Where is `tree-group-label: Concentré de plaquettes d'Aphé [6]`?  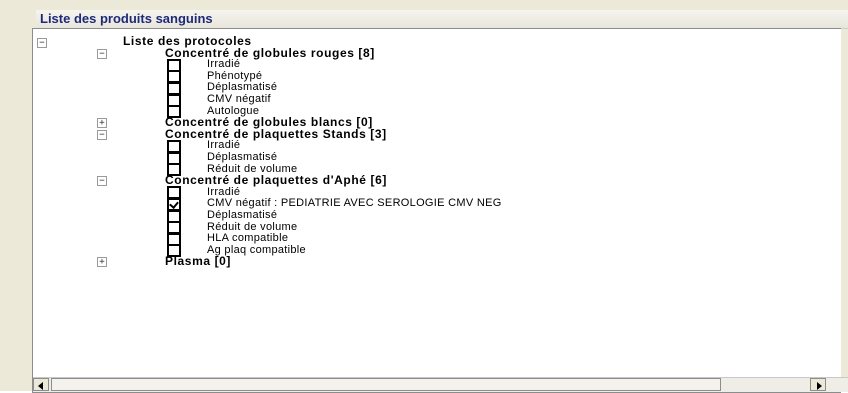 tree-group-label: Concentré de plaquettes d'Aphé [6] is located at coordinates (276, 180).